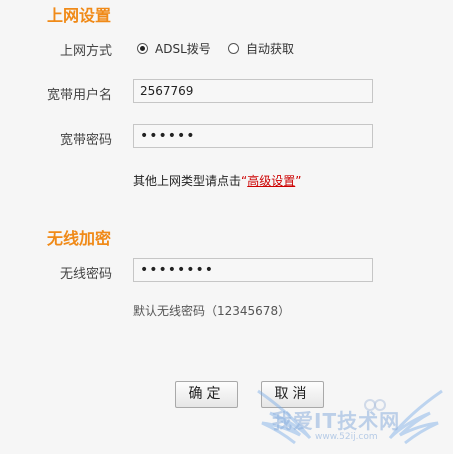  Describe the element at coordinates (187, 181) in the screenshot. I see `hint-text: 其他上网类型请点击` at that location.